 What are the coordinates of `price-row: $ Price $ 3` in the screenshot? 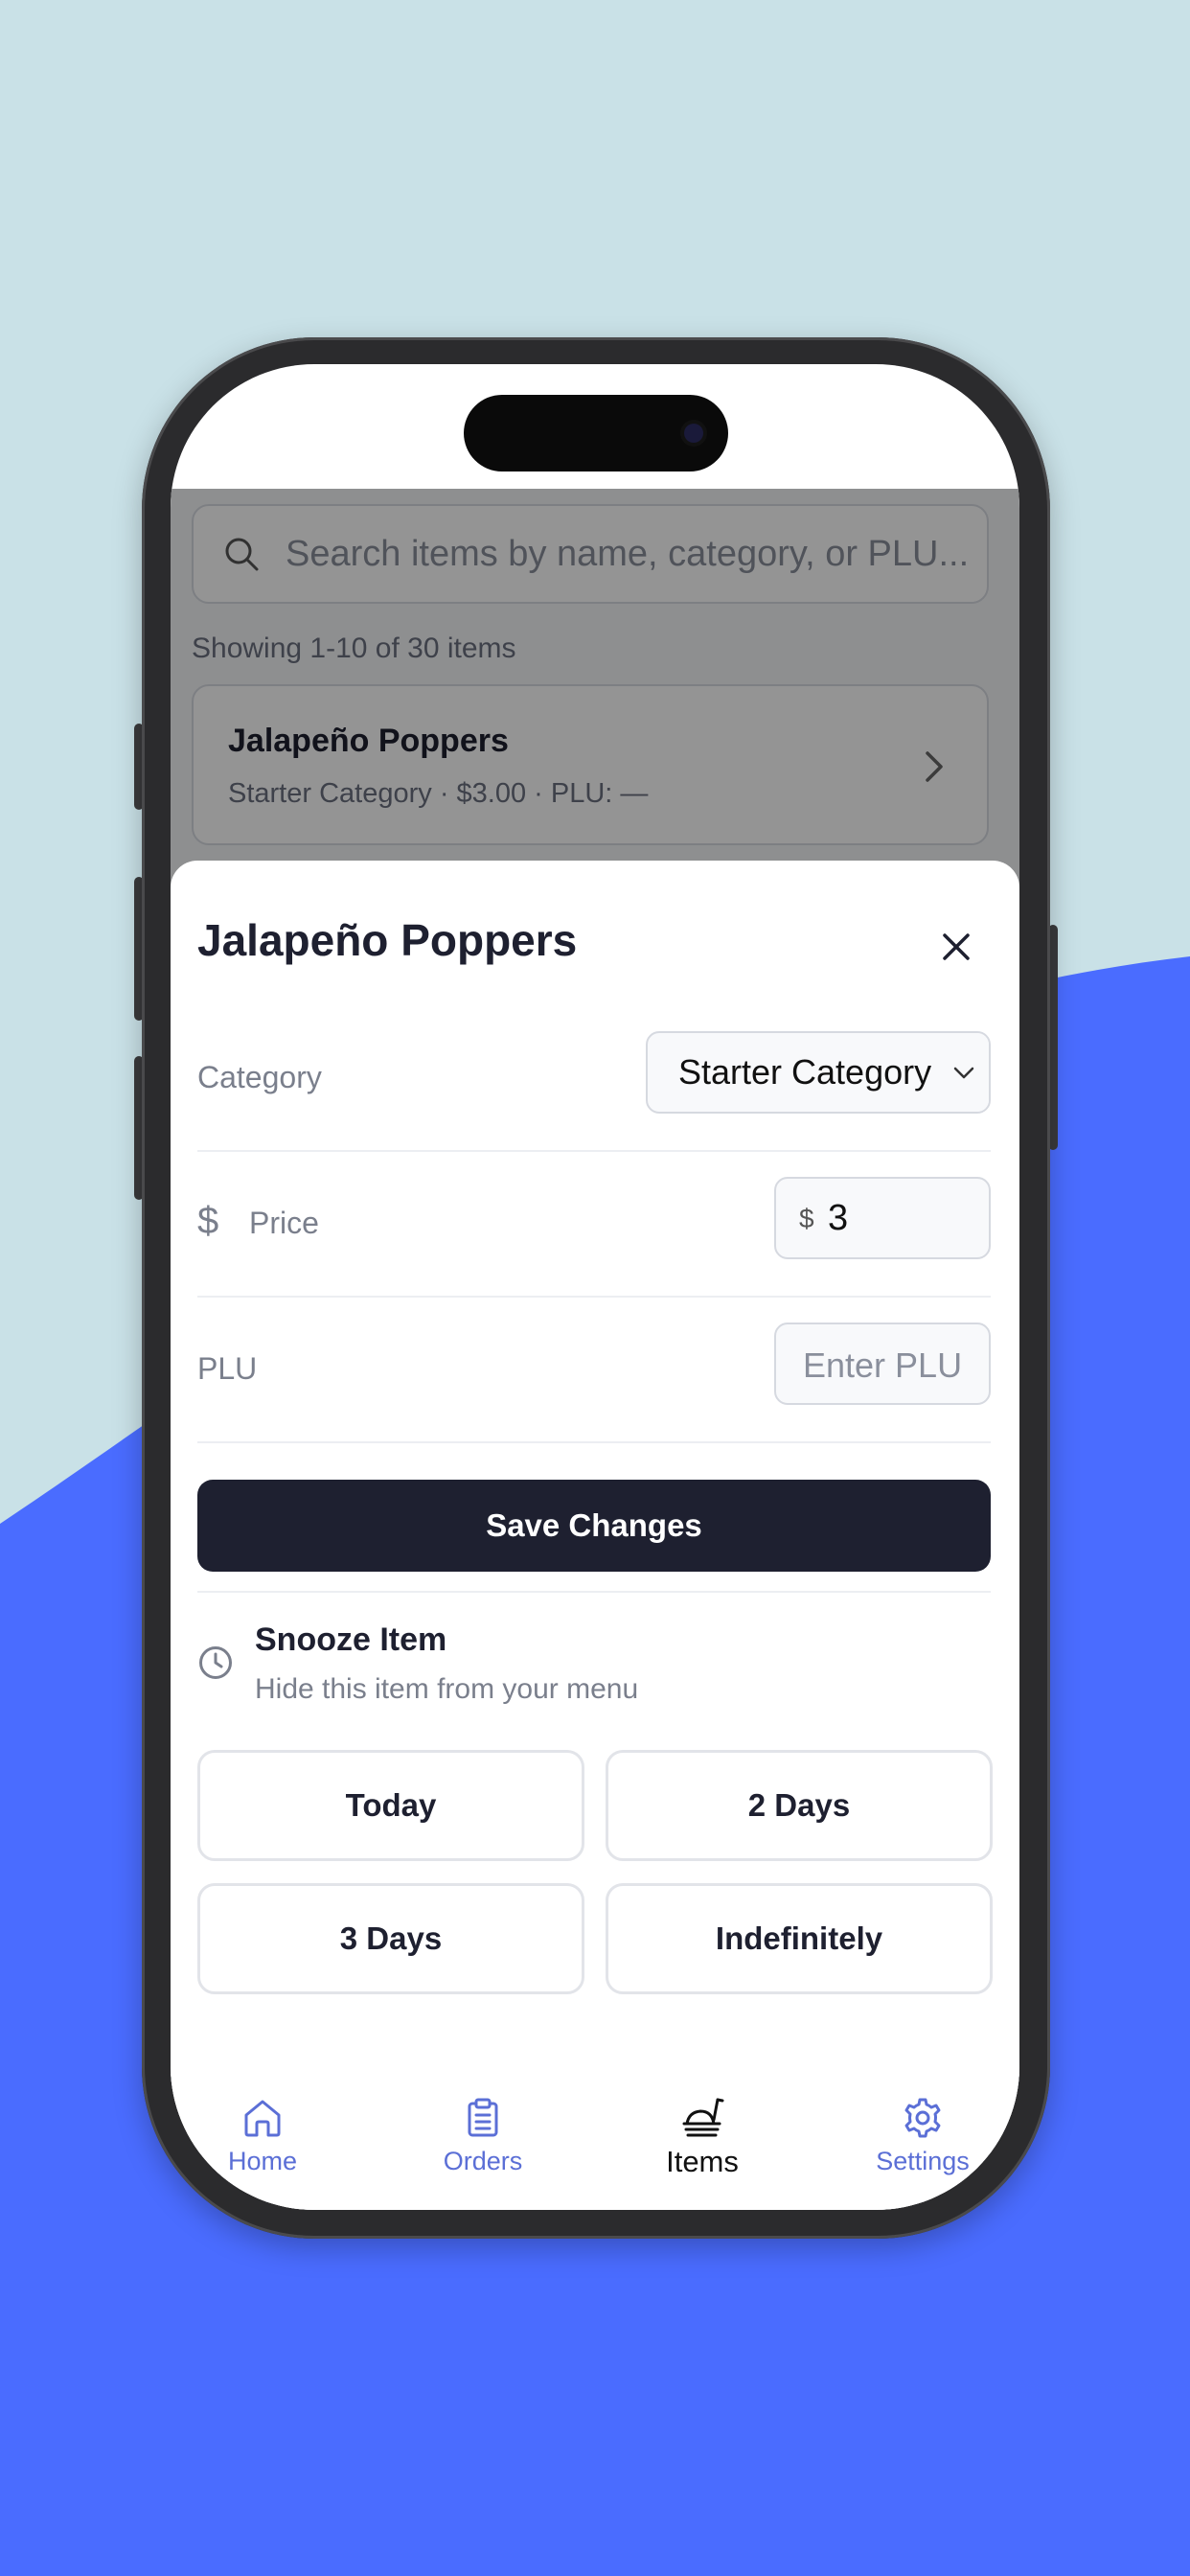 It's located at (594, 1225).